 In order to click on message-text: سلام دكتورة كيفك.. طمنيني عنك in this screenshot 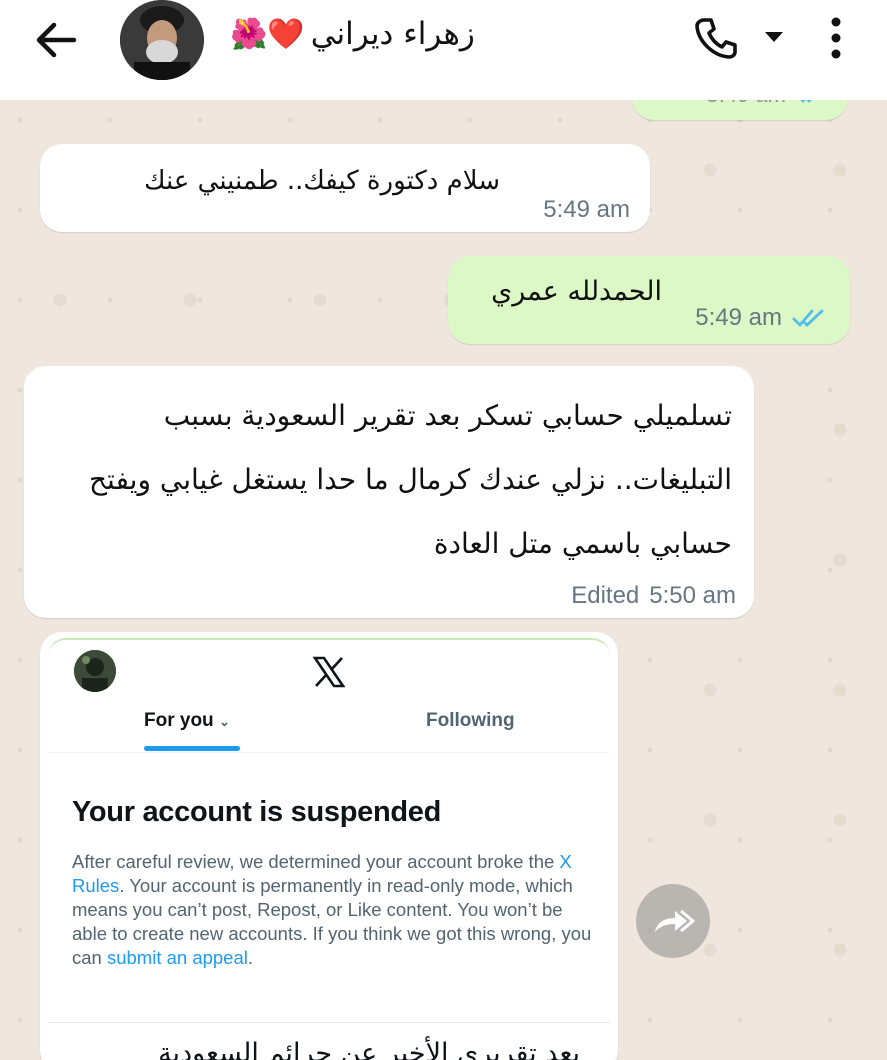, I will do `click(322, 181)`.